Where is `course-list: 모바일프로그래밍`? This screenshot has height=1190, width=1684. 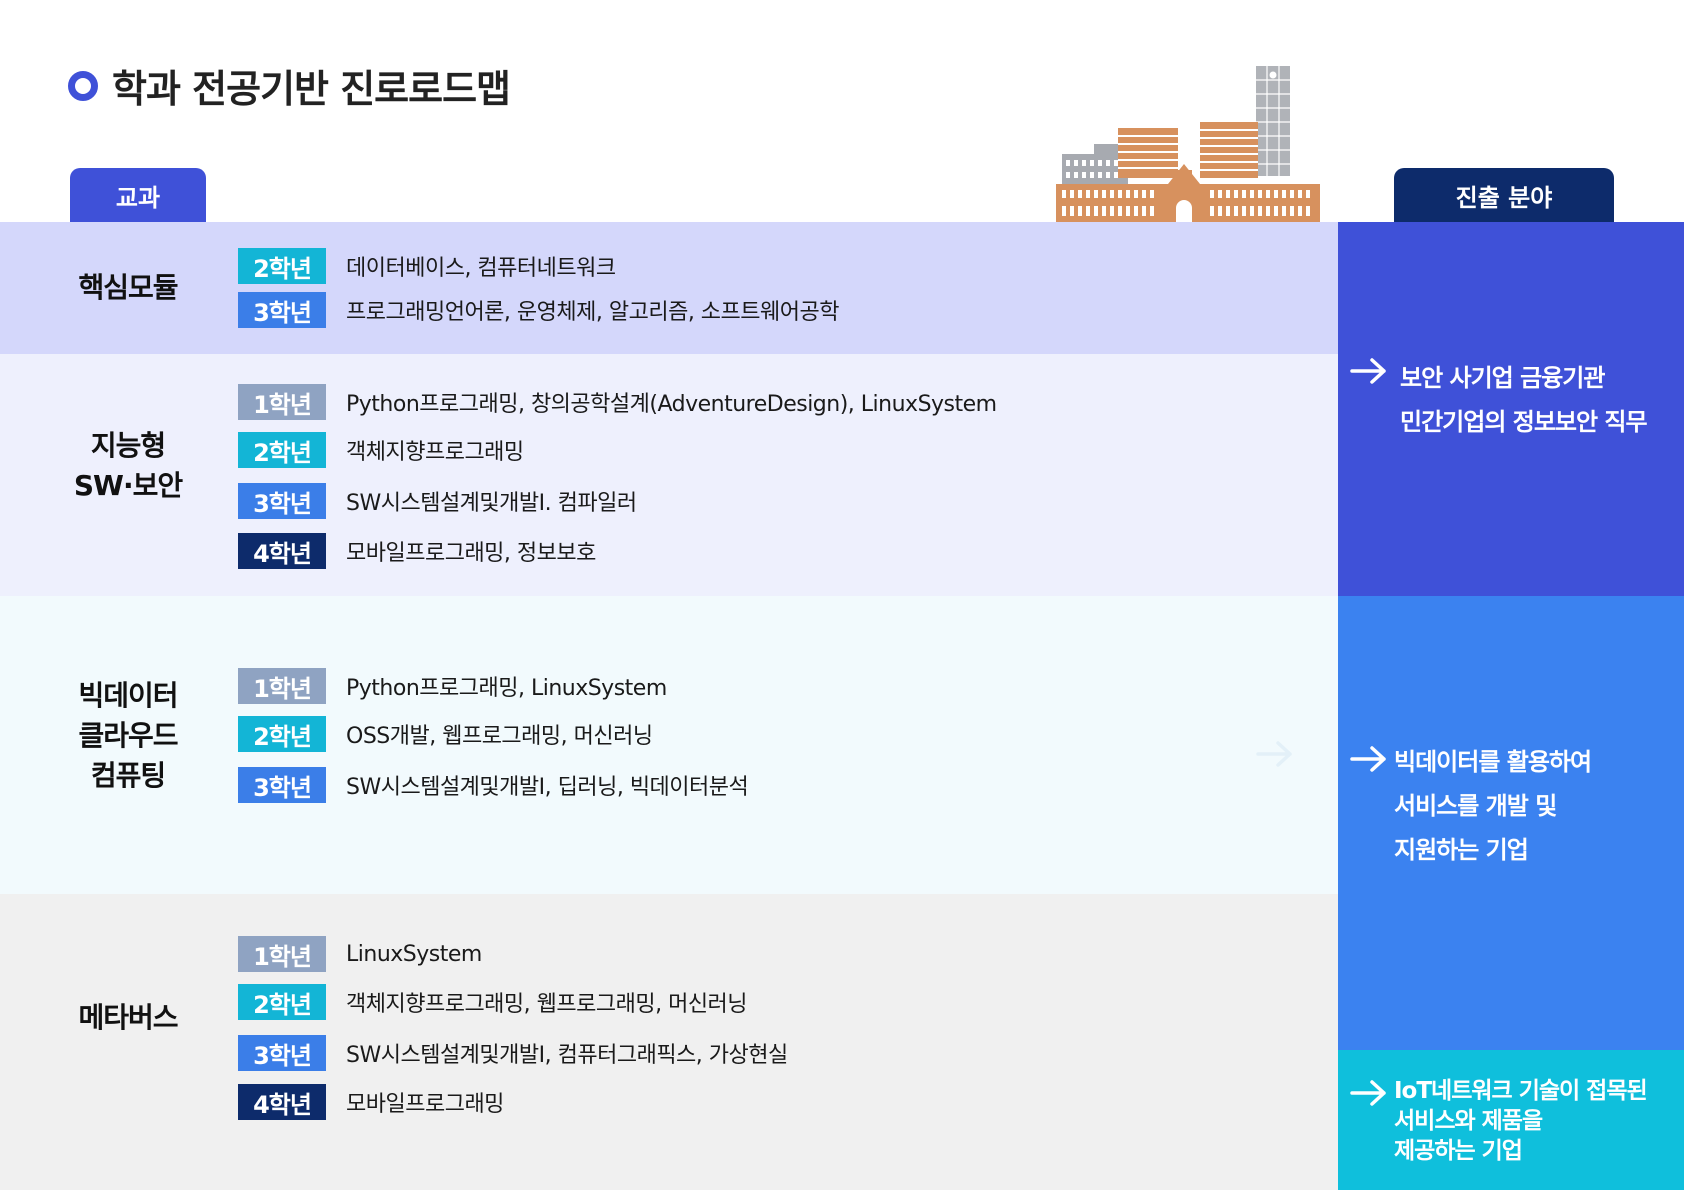
course-list: 모바일프로그래밍 is located at coordinates (425, 1104).